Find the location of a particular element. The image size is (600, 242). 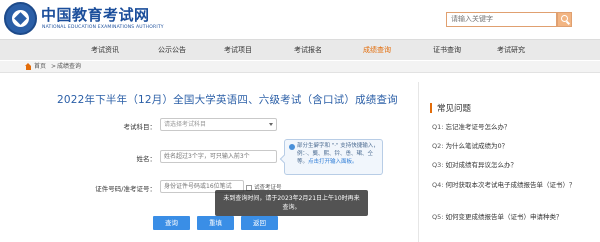

nav-item-certificate-query: 证书查询 is located at coordinates (447, 50).